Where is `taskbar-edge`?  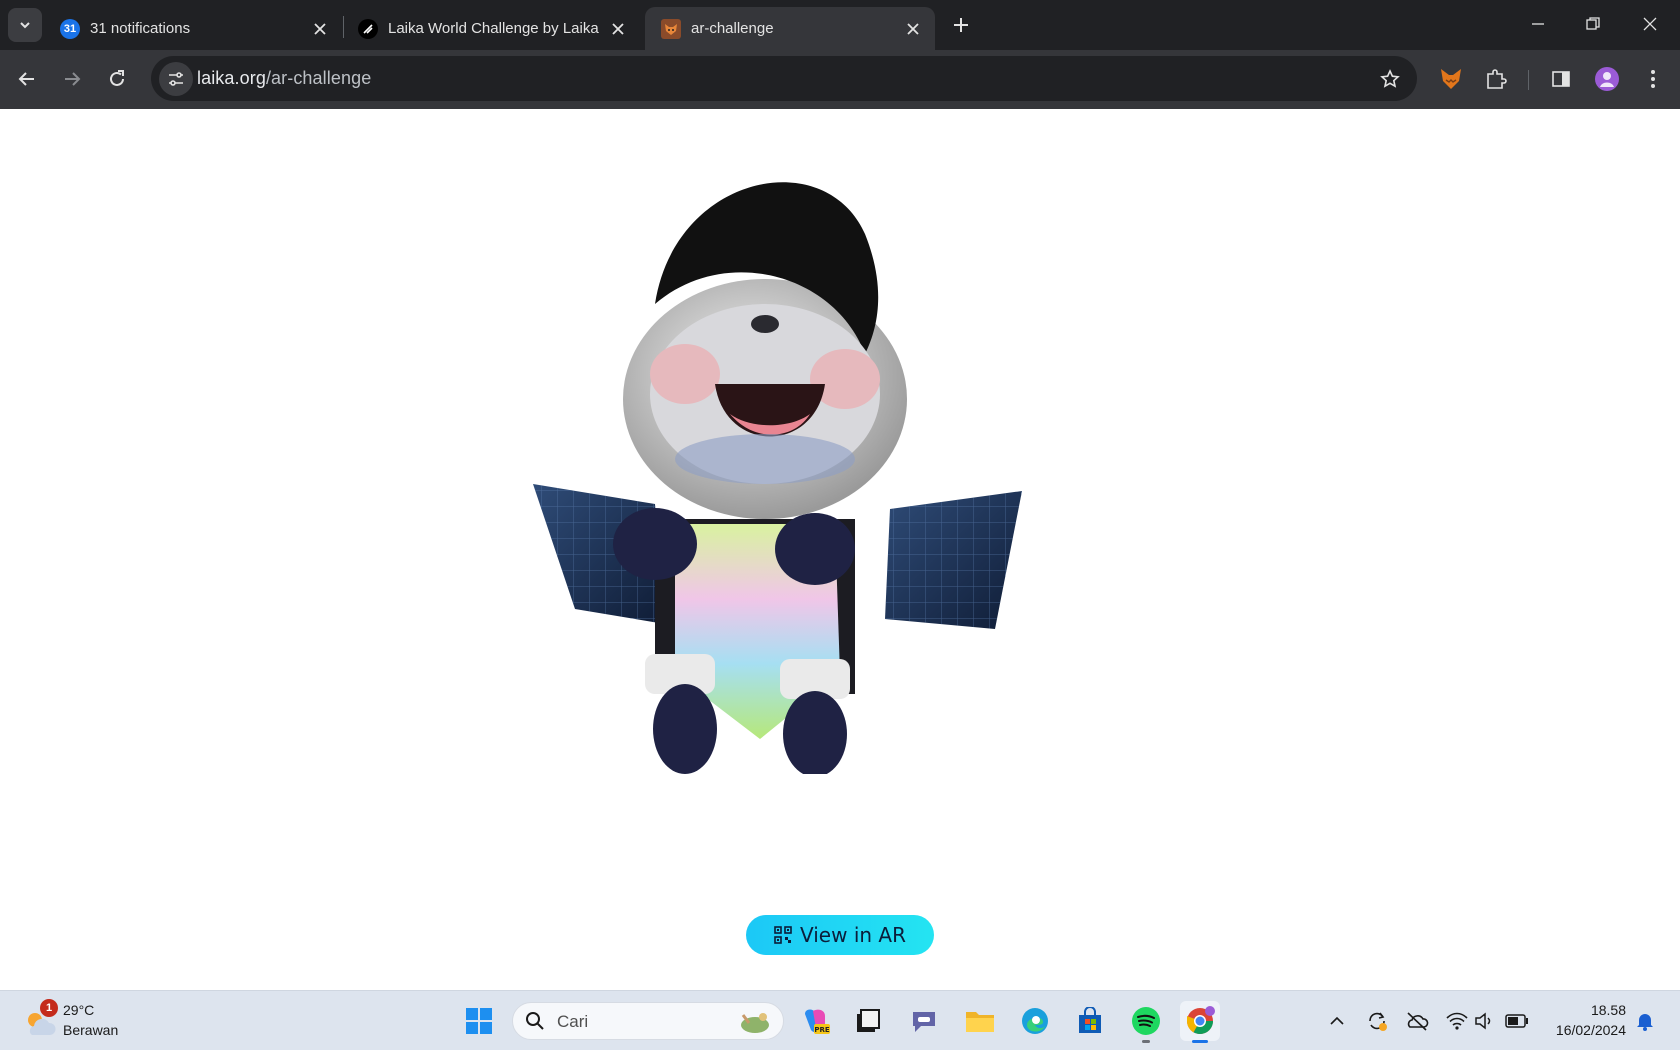
taskbar-edge is located at coordinates (1035, 1021).